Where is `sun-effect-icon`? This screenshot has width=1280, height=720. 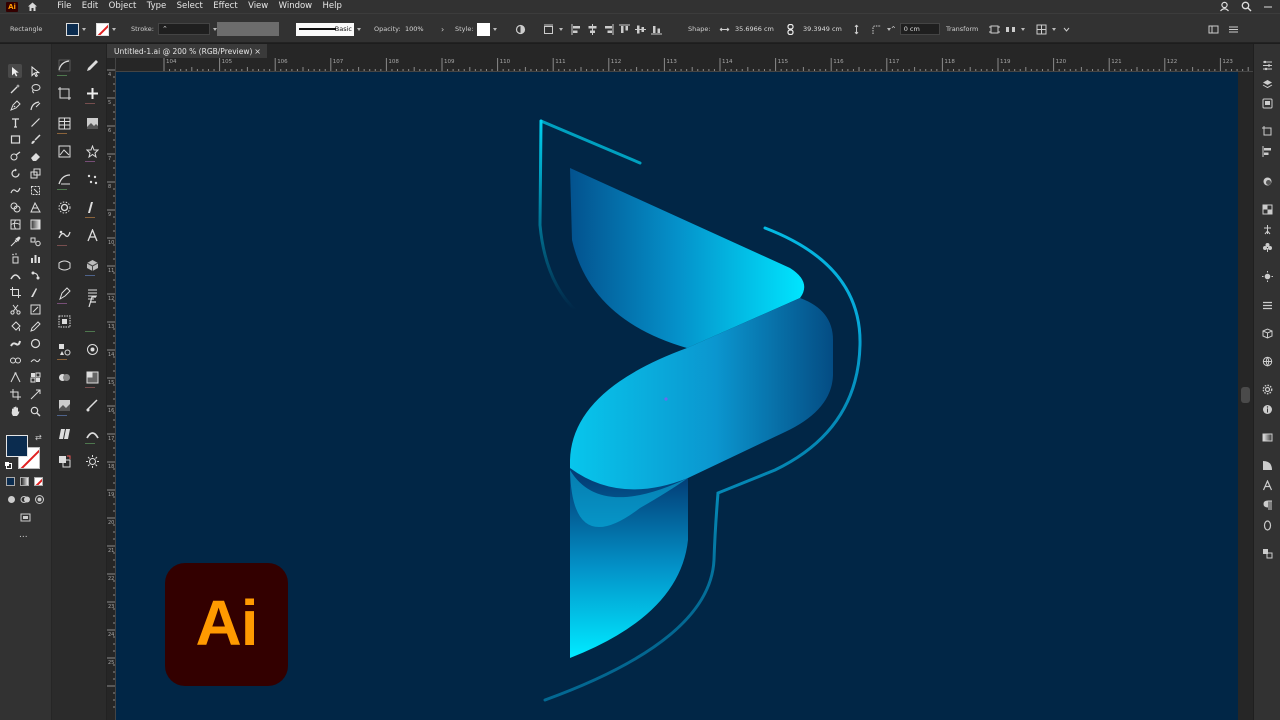
sun-effect-icon is located at coordinates (92, 461).